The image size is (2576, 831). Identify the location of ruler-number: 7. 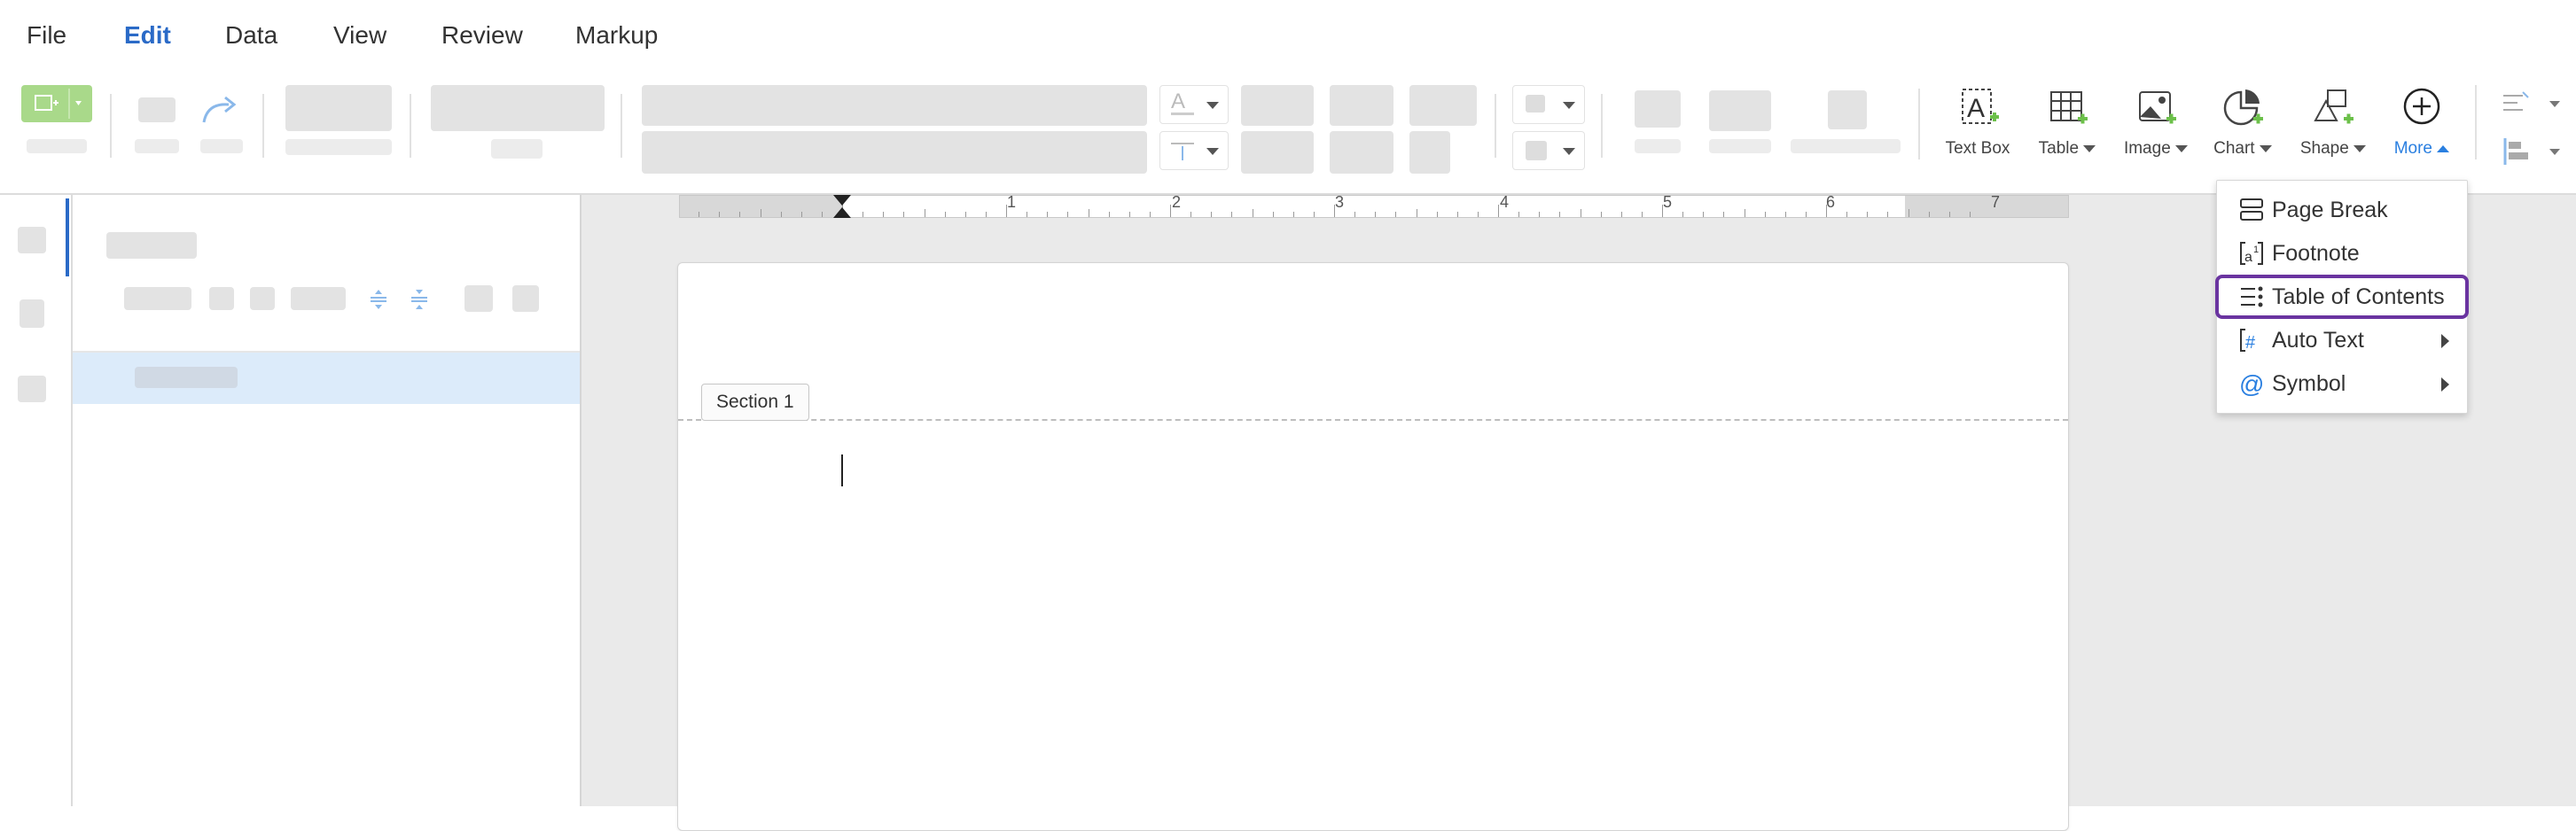
(1996, 202).